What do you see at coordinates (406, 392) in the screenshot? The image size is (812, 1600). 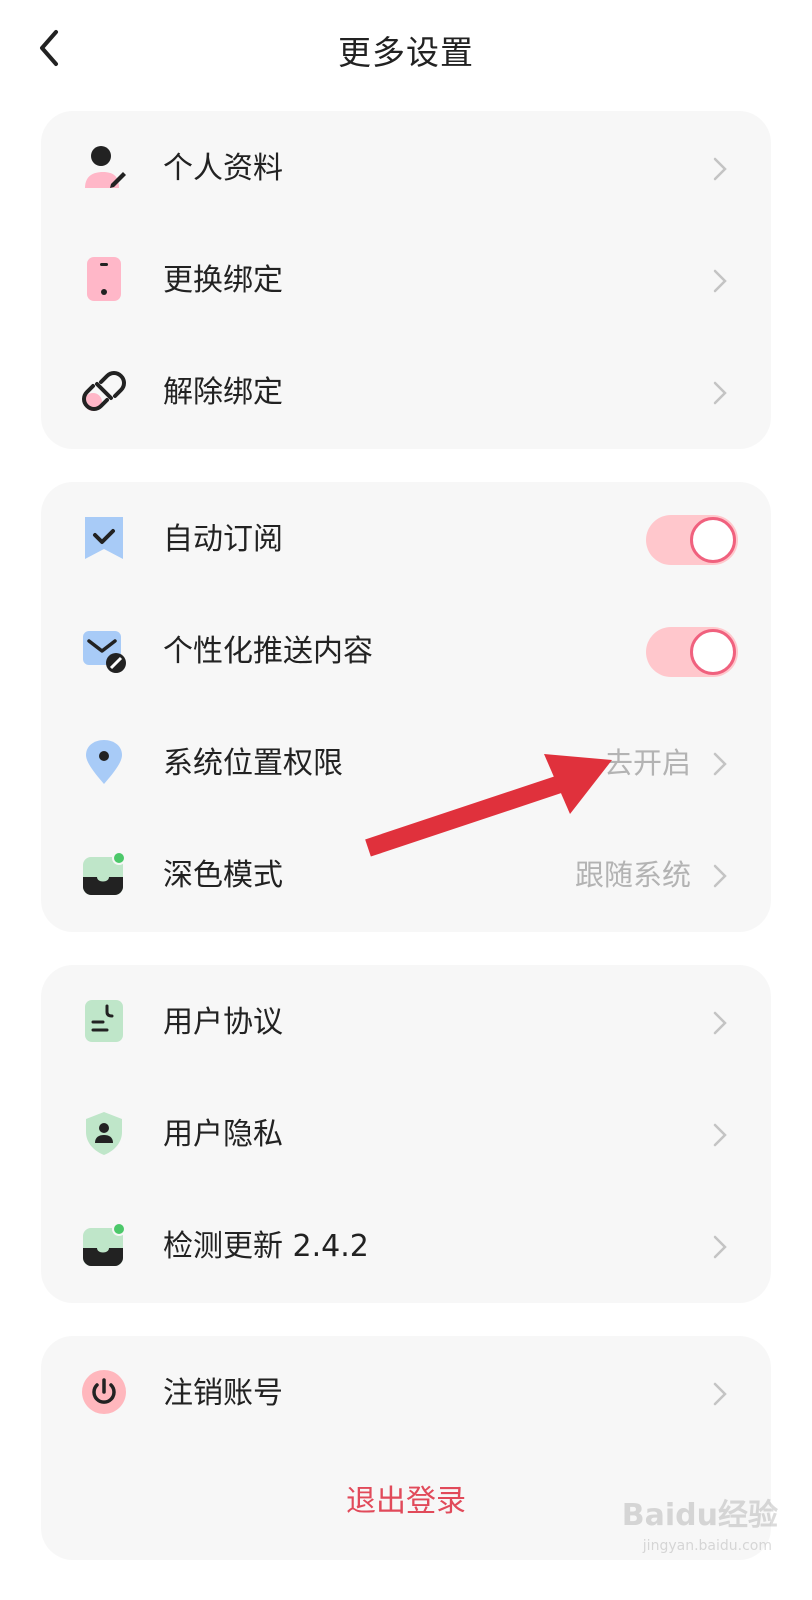 I see `settings-item-unbind: 解除绑定` at bounding box center [406, 392].